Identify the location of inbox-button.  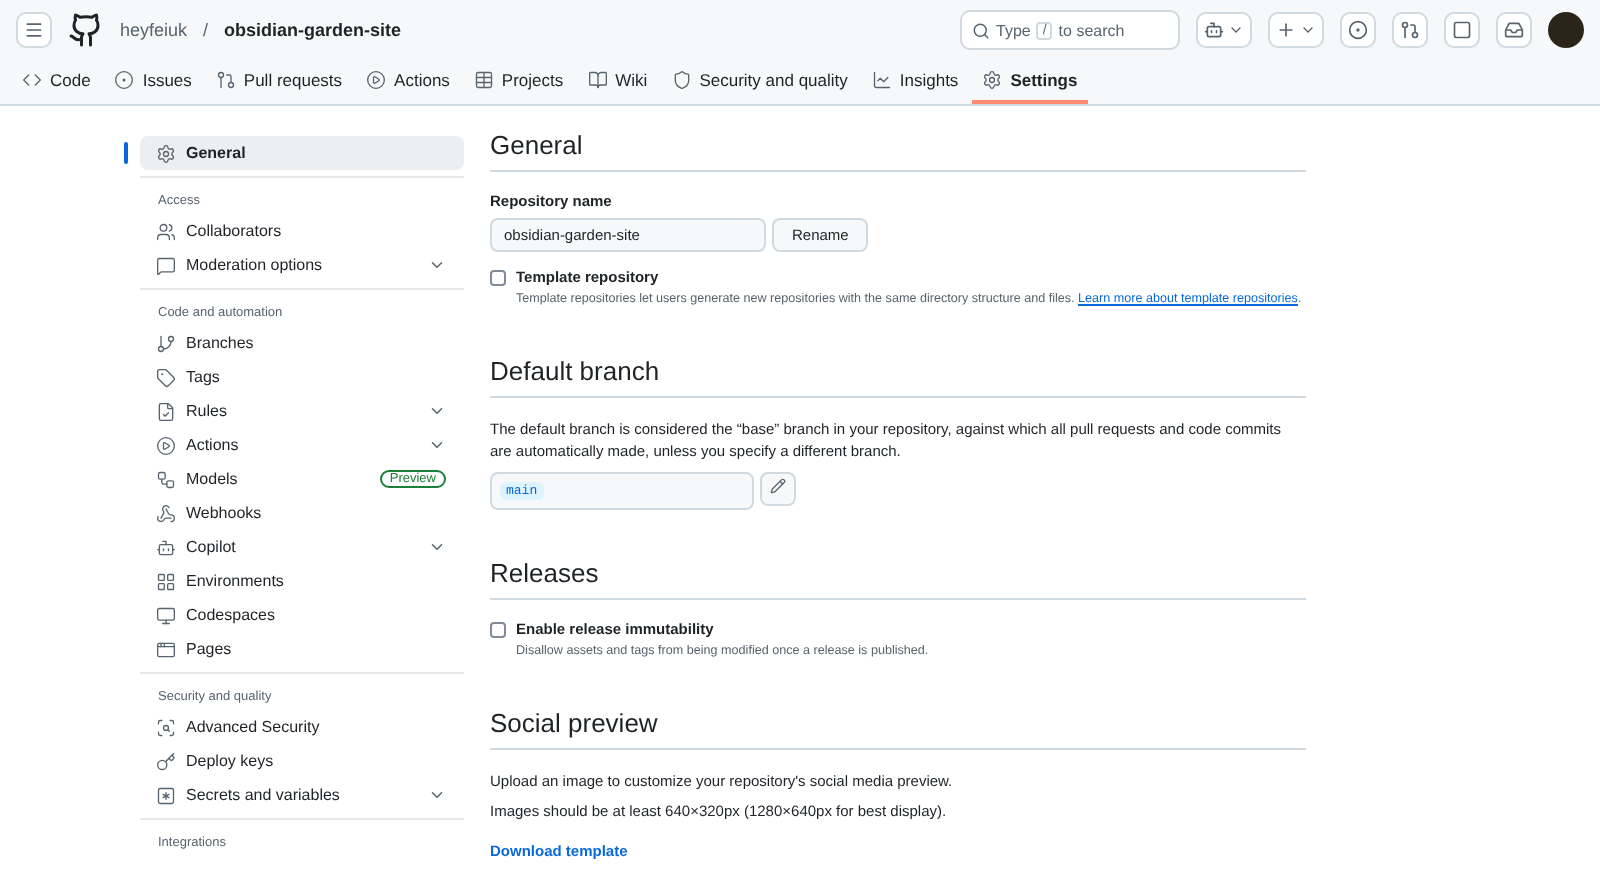
(1514, 30).